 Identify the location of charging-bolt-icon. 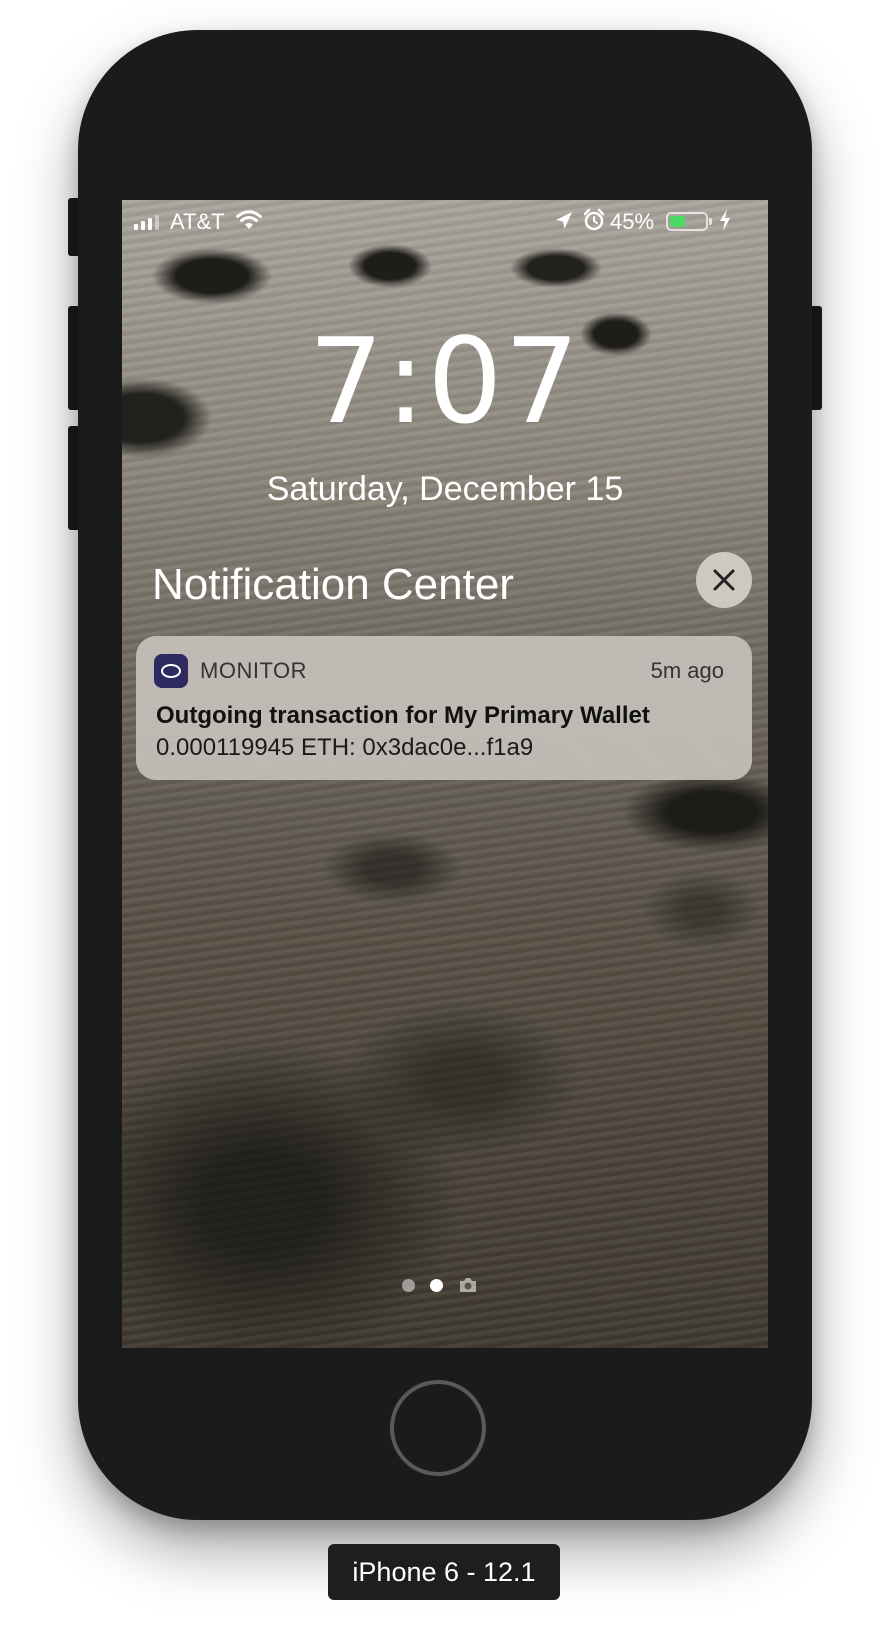
(725, 223).